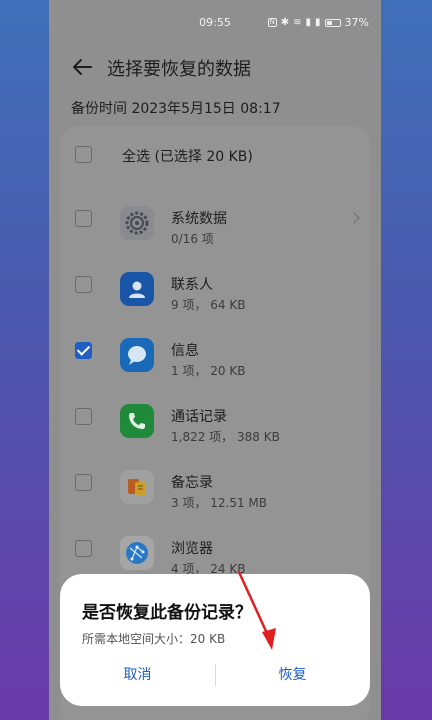  Describe the element at coordinates (215, 233) in the screenshot. I see `list-item-system-data: 系统数据 0/16 项` at that location.